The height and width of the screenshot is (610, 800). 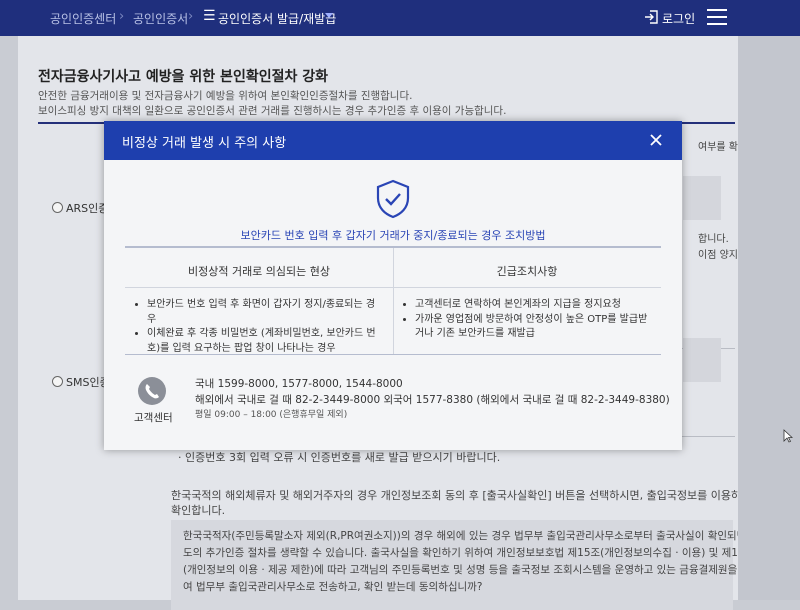 What do you see at coordinates (769, 318) in the screenshot?
I see `page-side-margin` at bounding box center [769, 318].